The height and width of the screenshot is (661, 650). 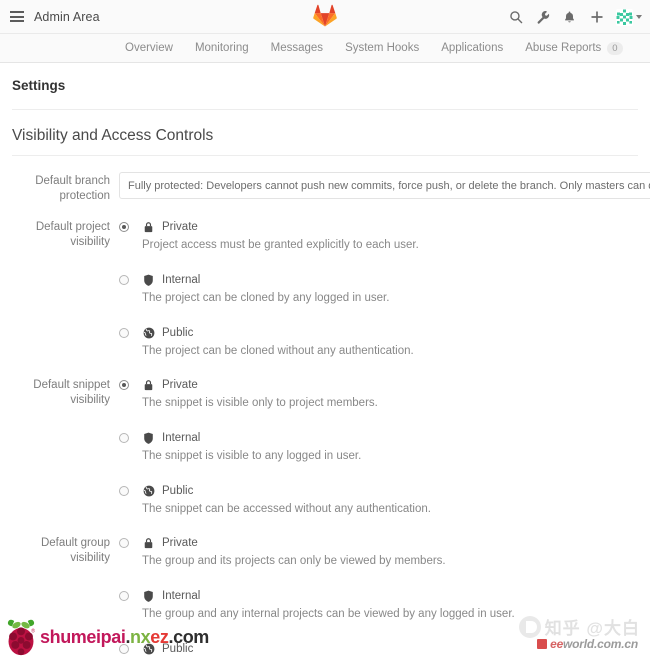 I want to click on subnav-label: Abuse Reports, so click(x=563, y=48).